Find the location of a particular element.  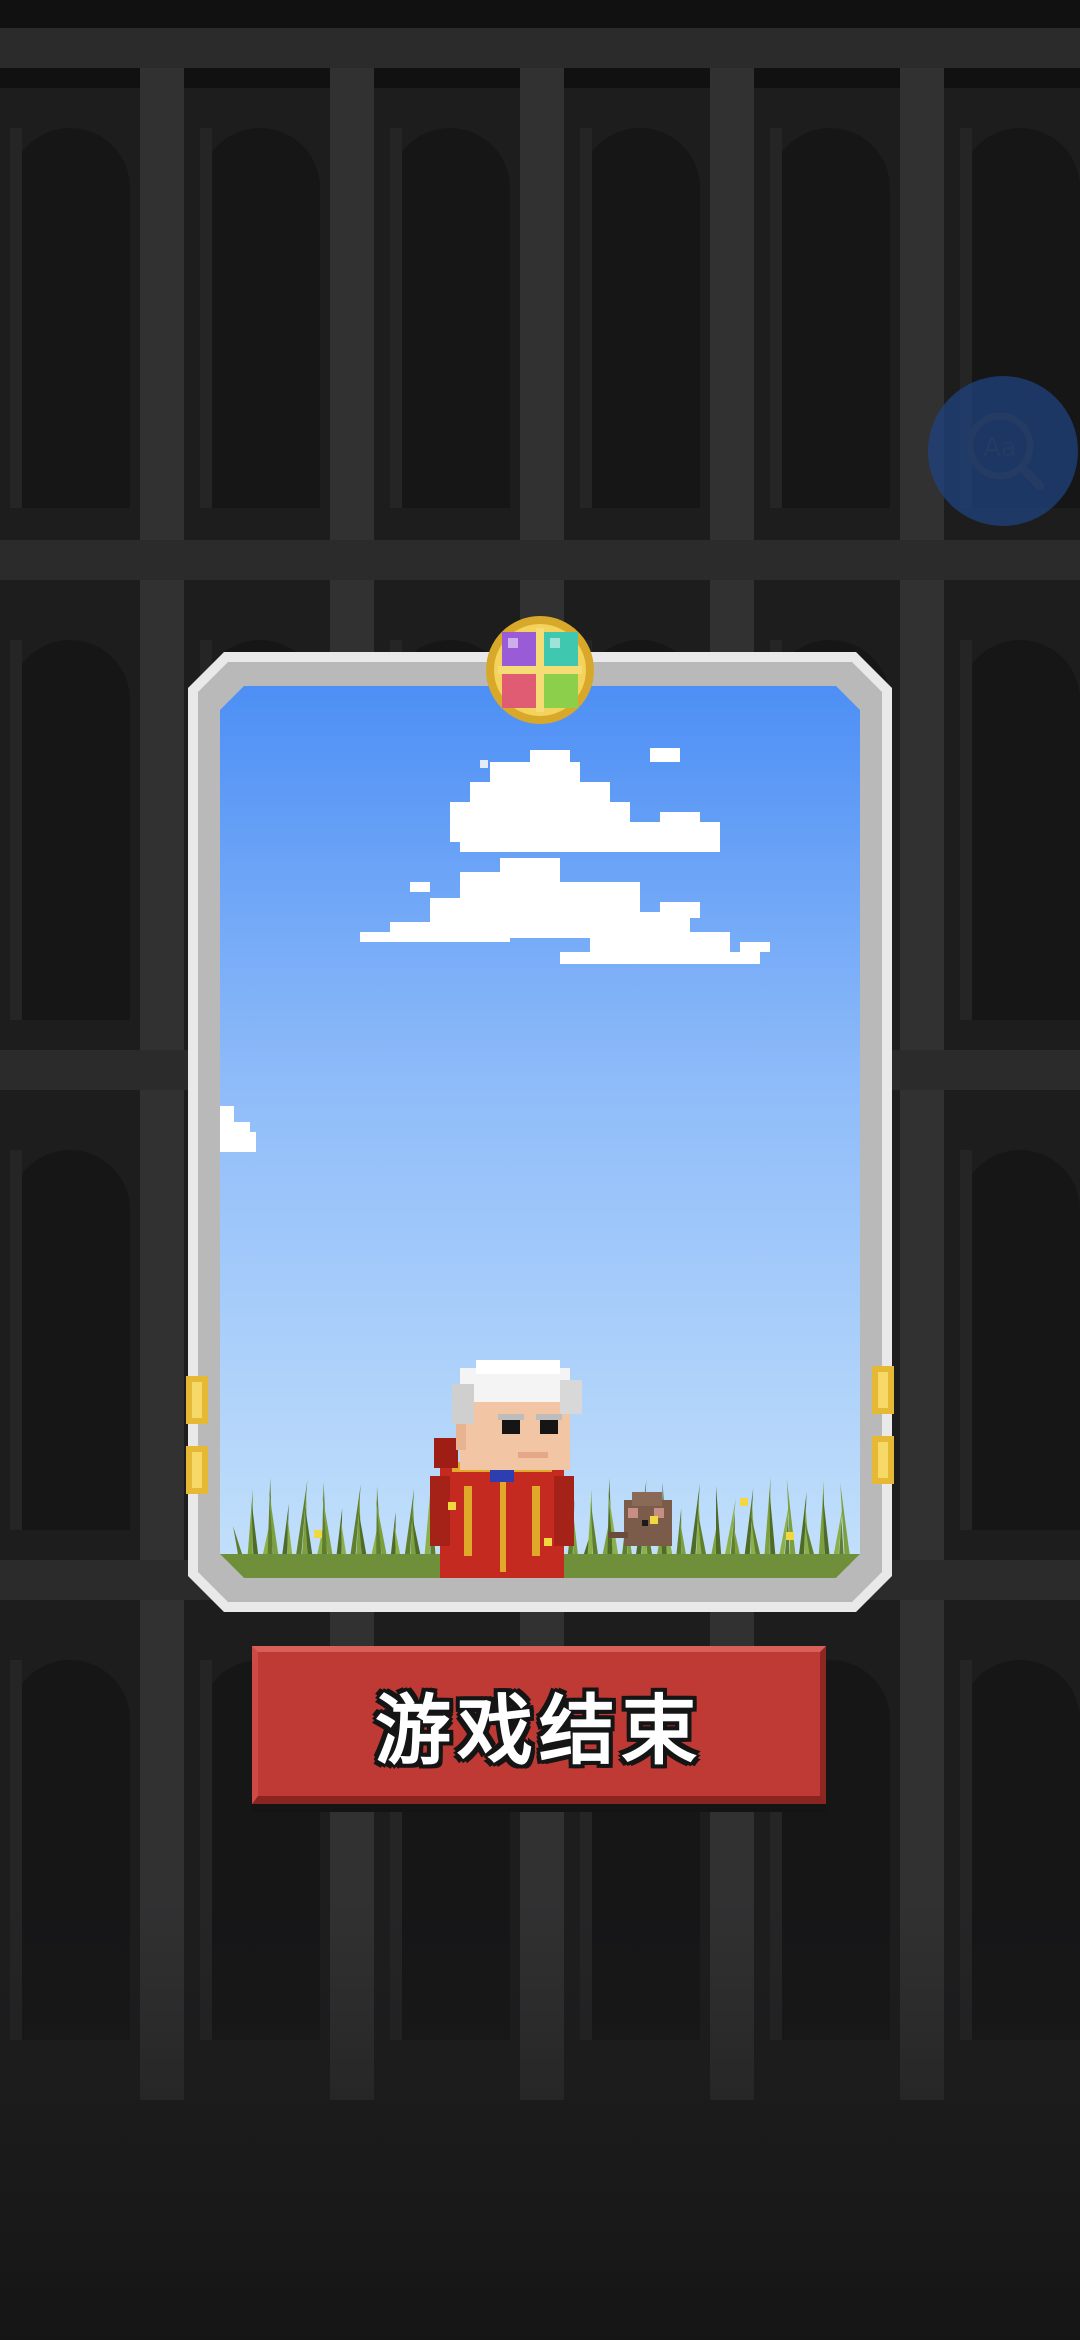

font-size-magnifier-icon: Aa is located at coordinates (1005, 451).